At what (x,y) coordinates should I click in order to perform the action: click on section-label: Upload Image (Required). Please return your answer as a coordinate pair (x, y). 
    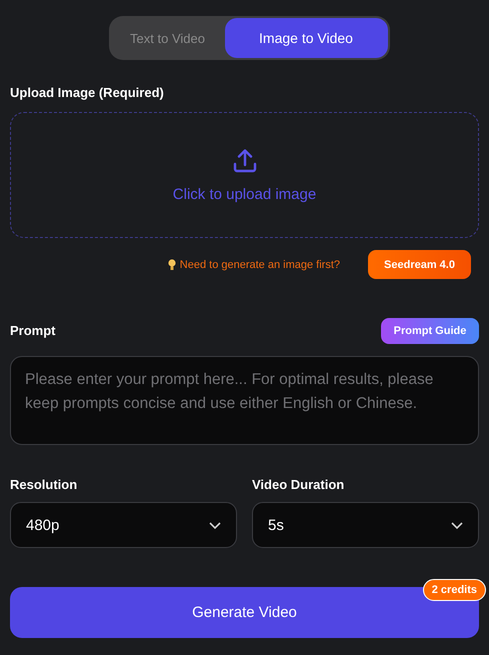
    Looking at the image, I should click on (87, 93).